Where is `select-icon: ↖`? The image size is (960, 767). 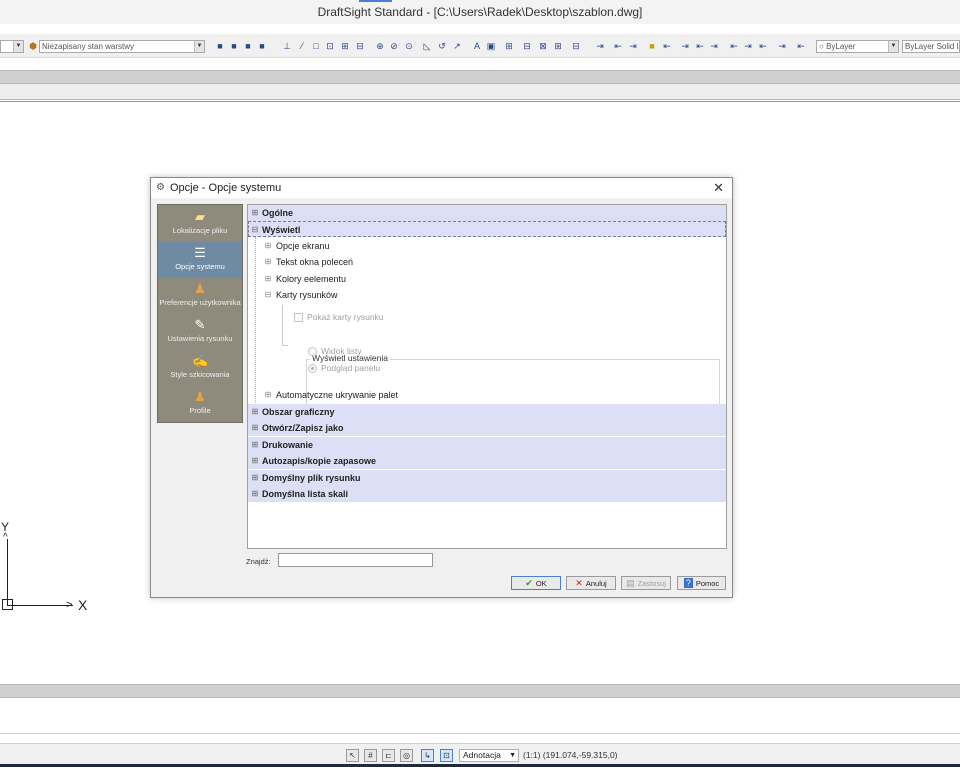 select-icon: ↖ is located at coordinates (352, 755).